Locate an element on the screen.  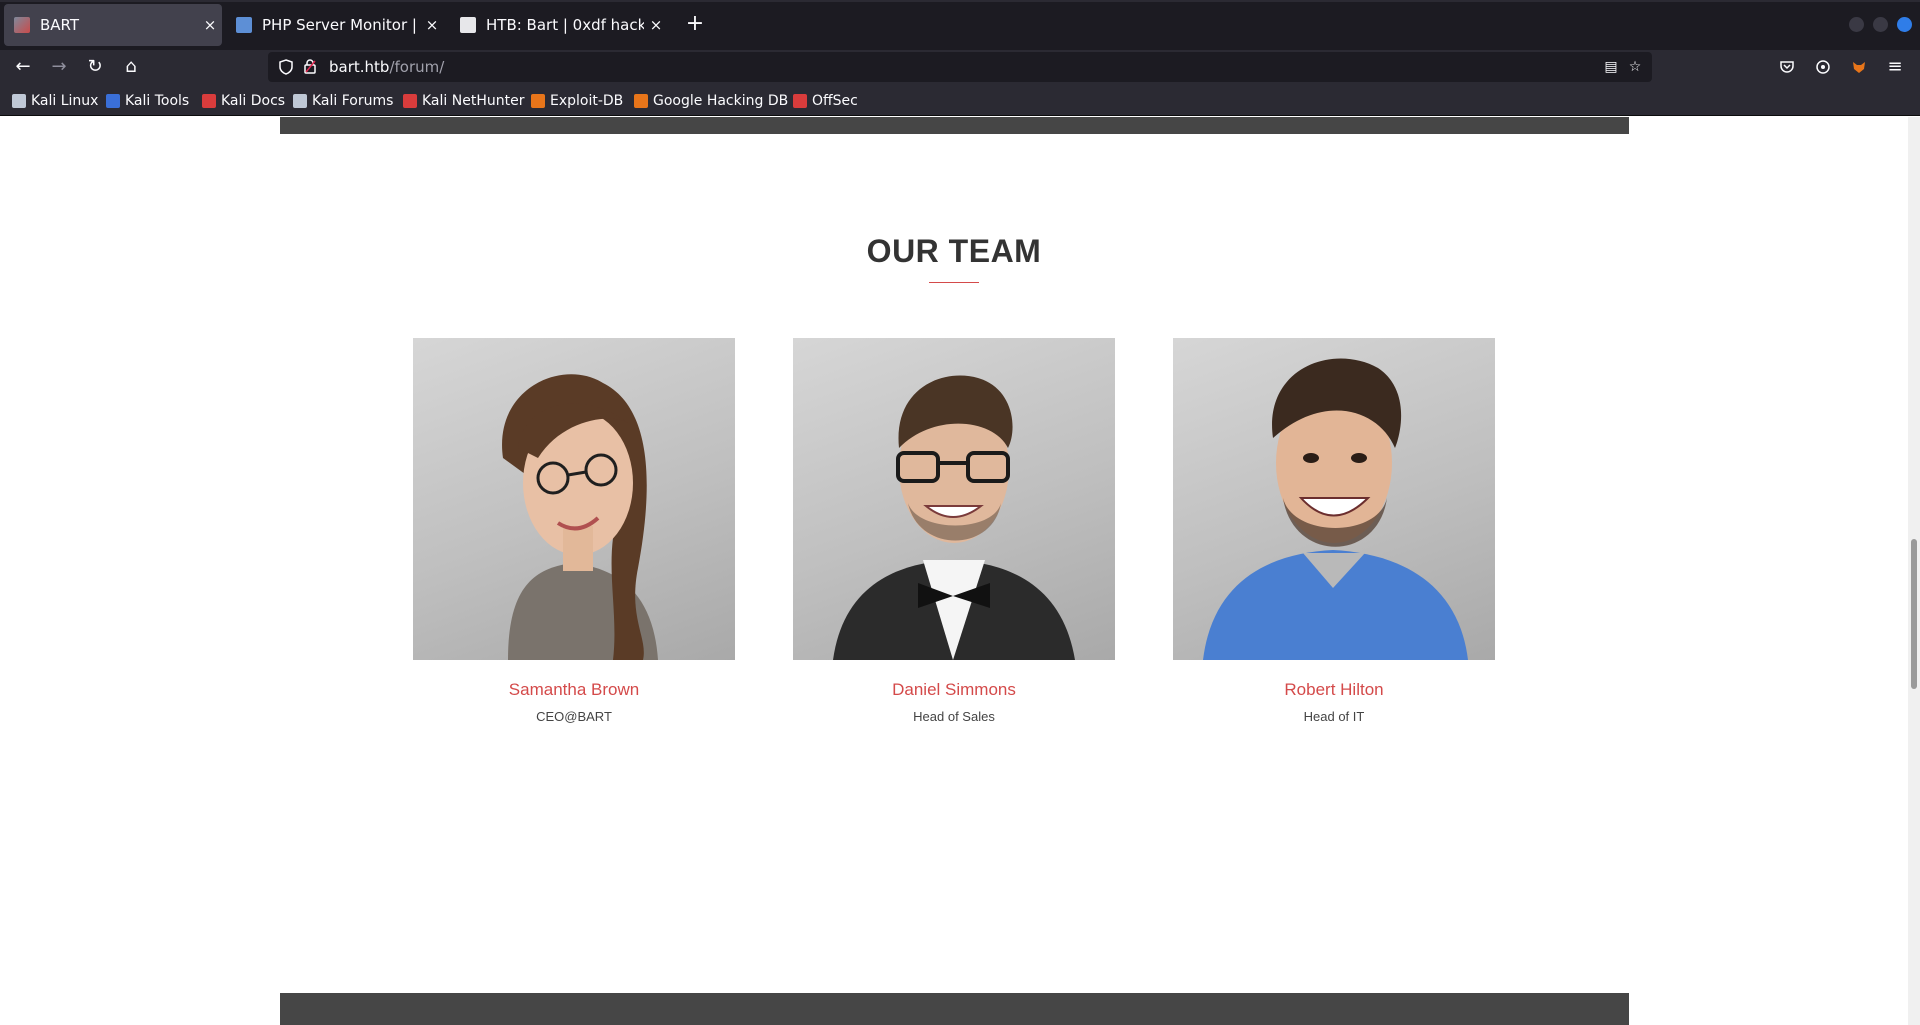
tab-php-server-monitor: PHP Server Monitor | Ope × is located at coordinates (335, 25).